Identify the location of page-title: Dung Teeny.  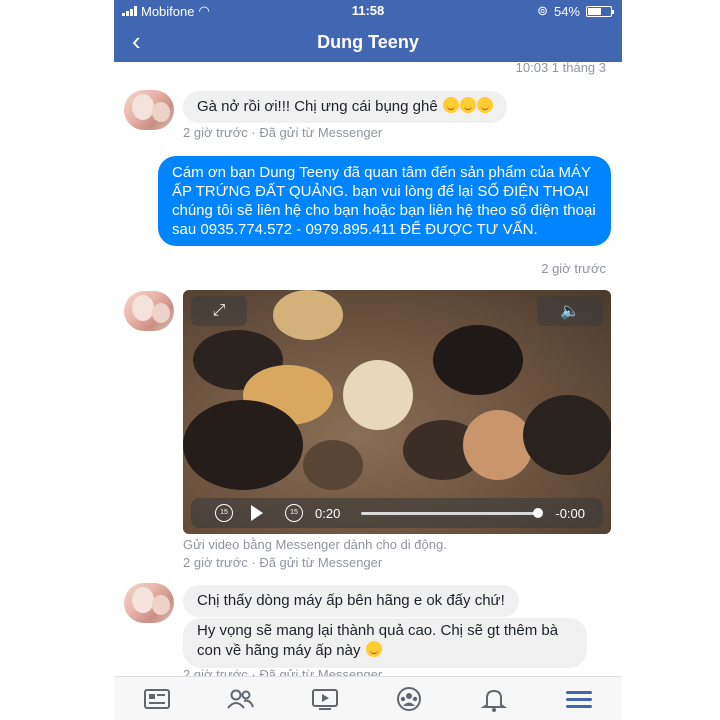
(368, 42).